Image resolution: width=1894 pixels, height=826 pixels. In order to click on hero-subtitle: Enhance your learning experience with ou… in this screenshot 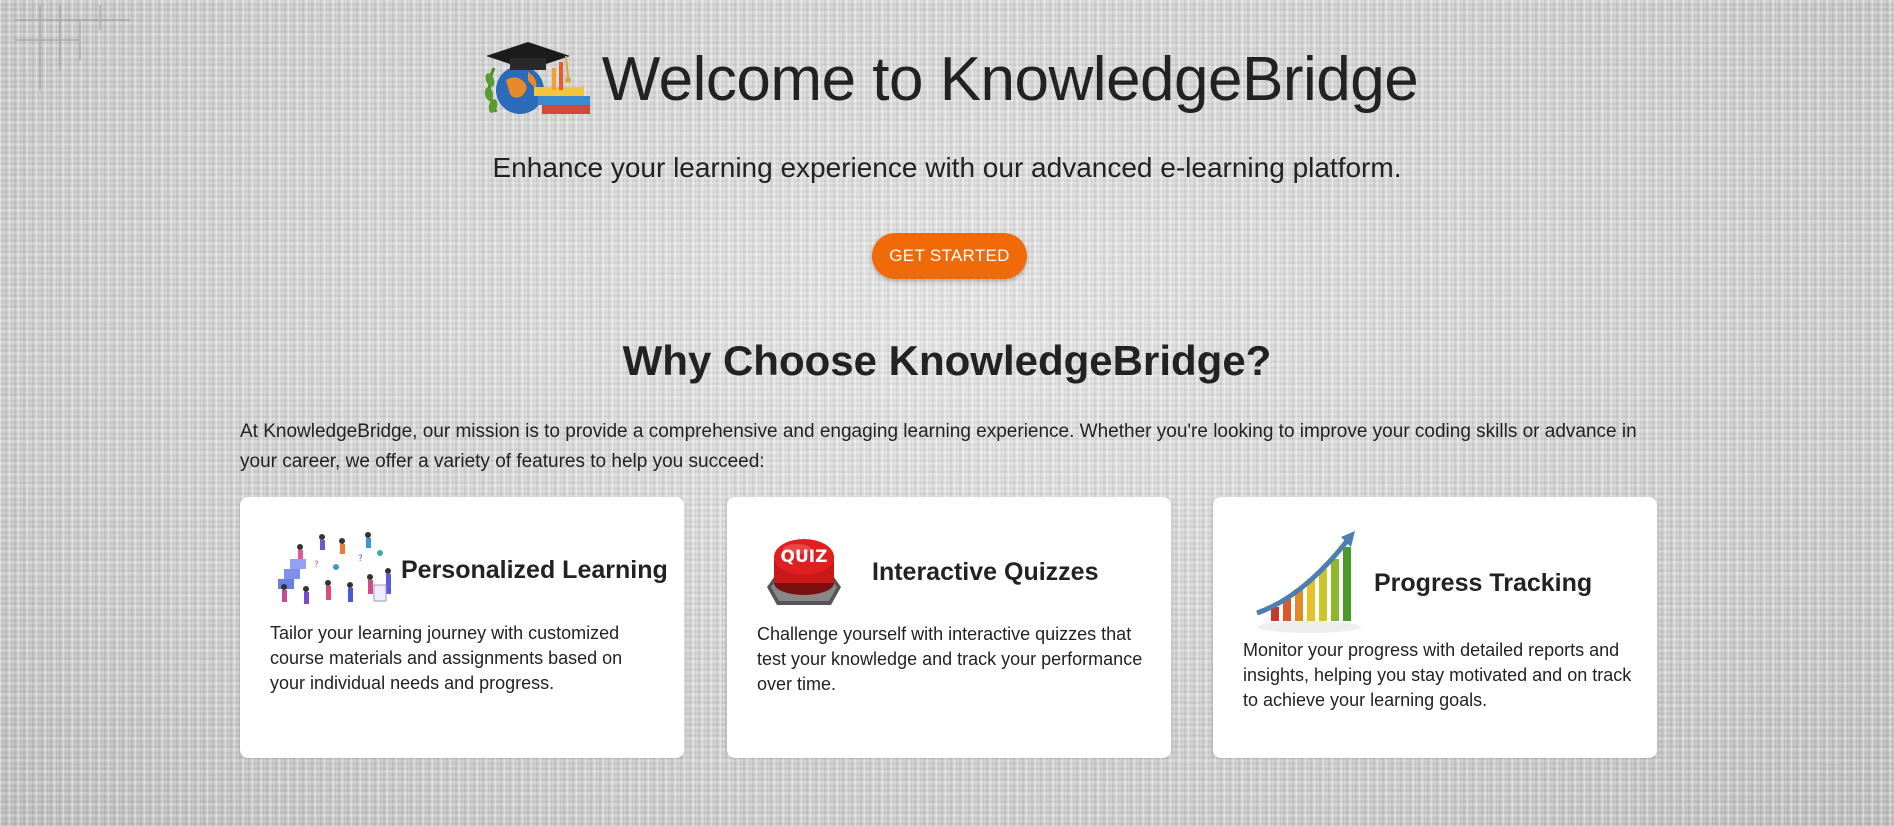, I will do `click(947, 167)`.